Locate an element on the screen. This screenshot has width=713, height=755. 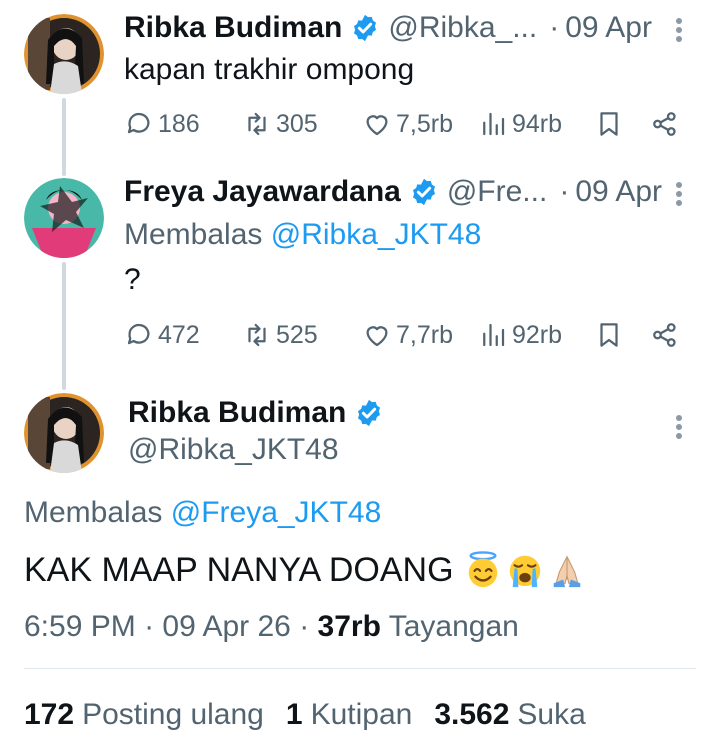
retweet-count: 305 is located at coordinates (297, 123).